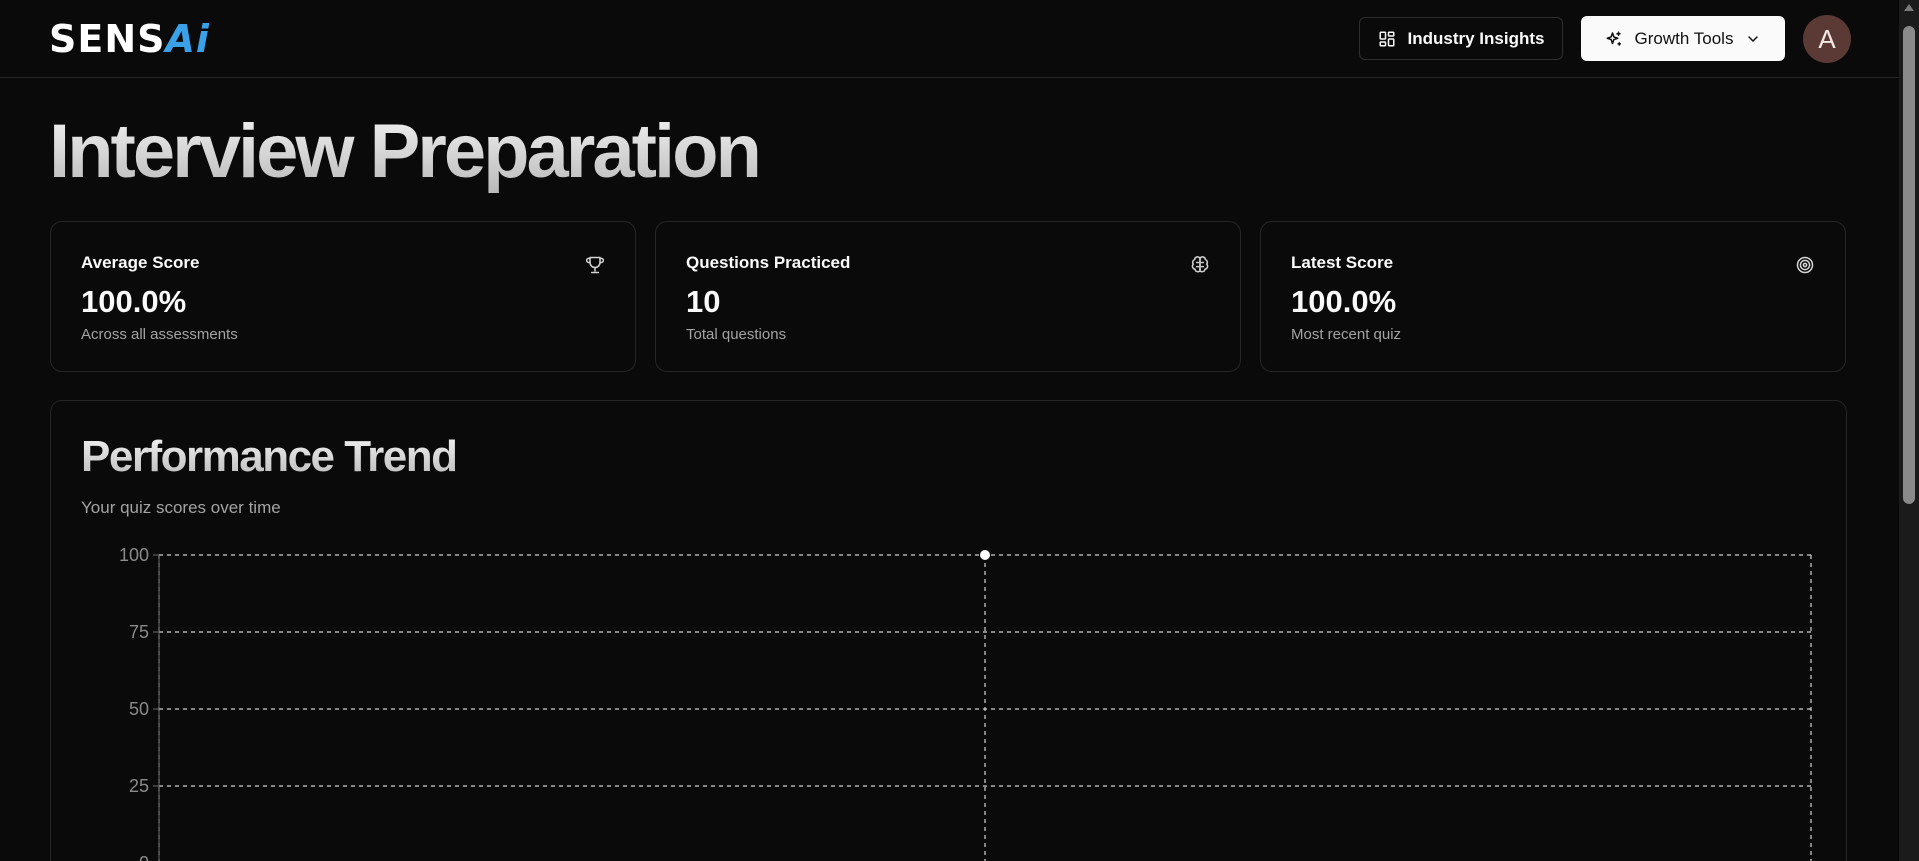  Describe the element at coordinates (140, 262) in the screenshot. I see `stat-label: Average Score` at that location.